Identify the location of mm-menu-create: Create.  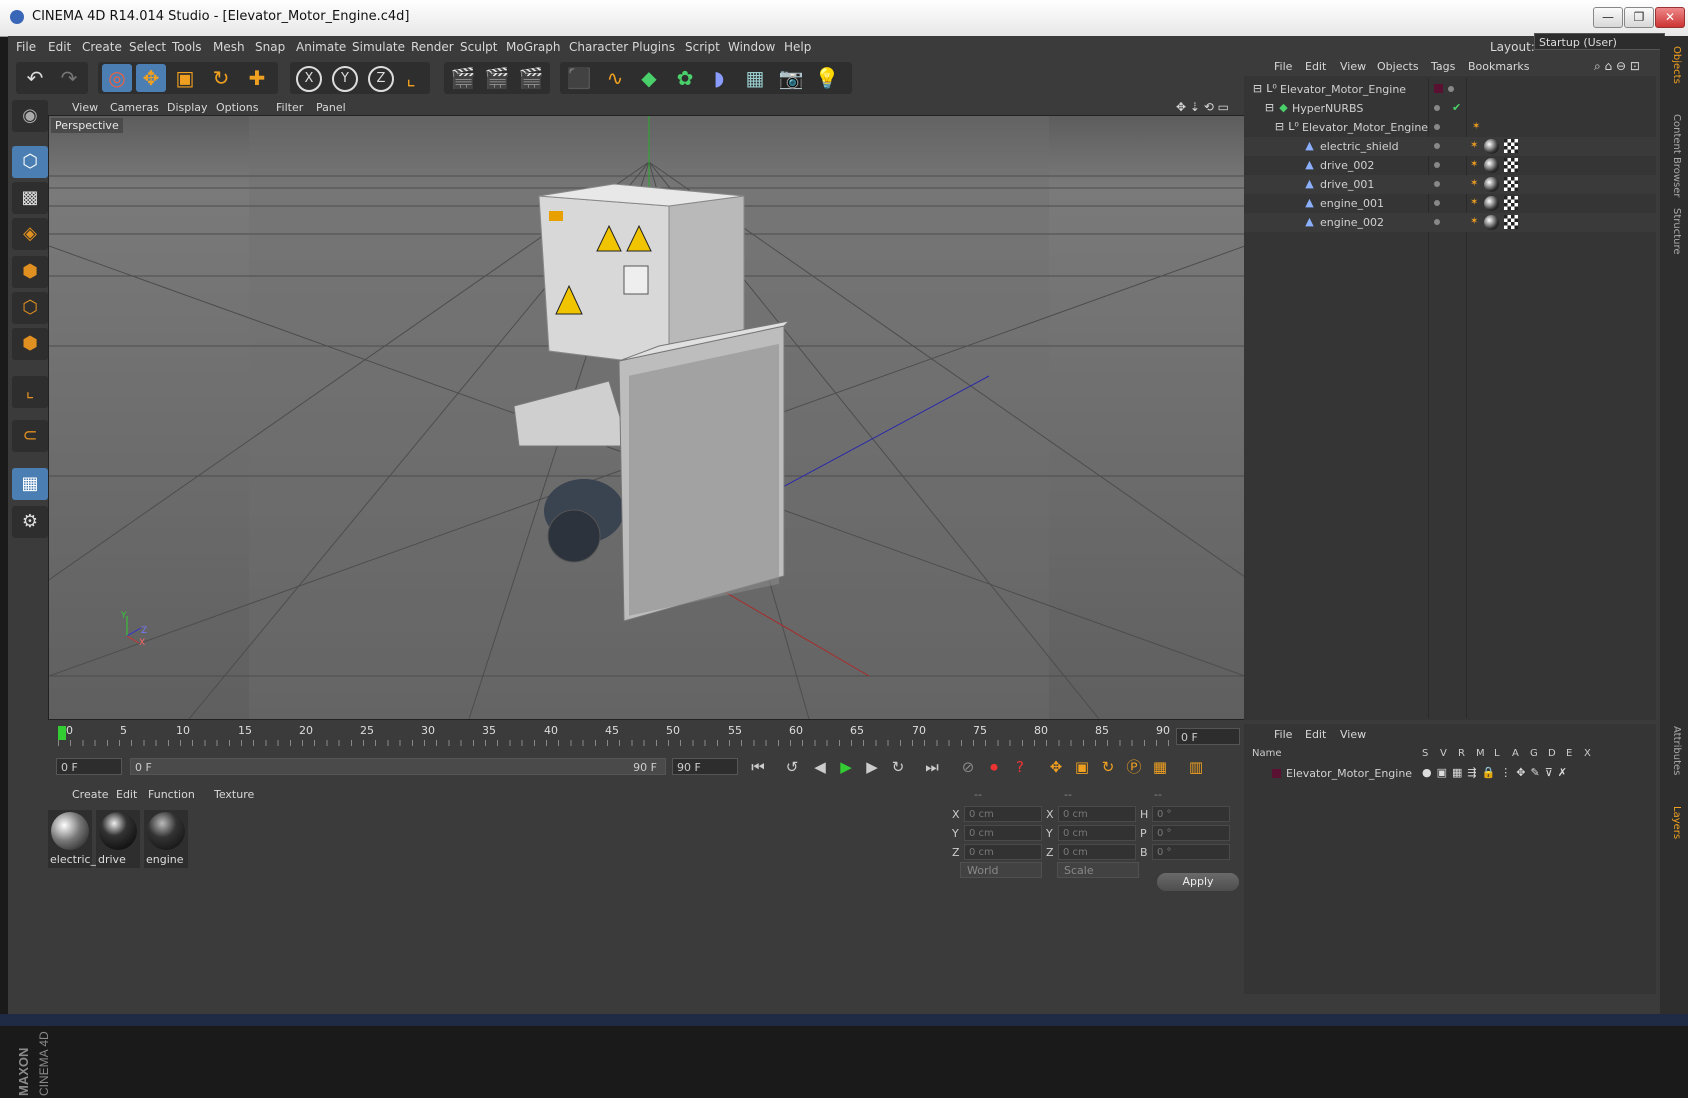
(90, 794).